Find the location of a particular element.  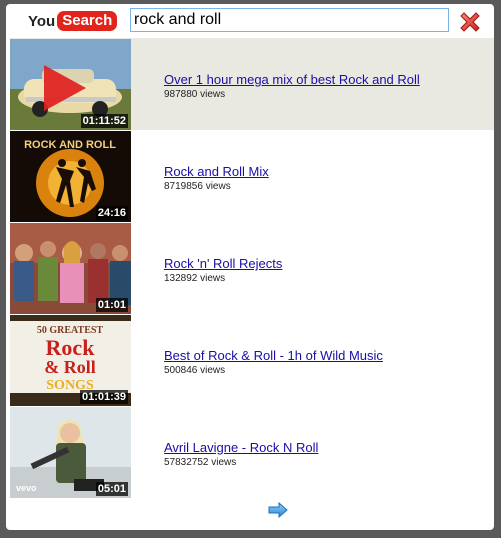

result-info: Rock and Roll Mix 8719856 views is located at coordinates (216, 178).